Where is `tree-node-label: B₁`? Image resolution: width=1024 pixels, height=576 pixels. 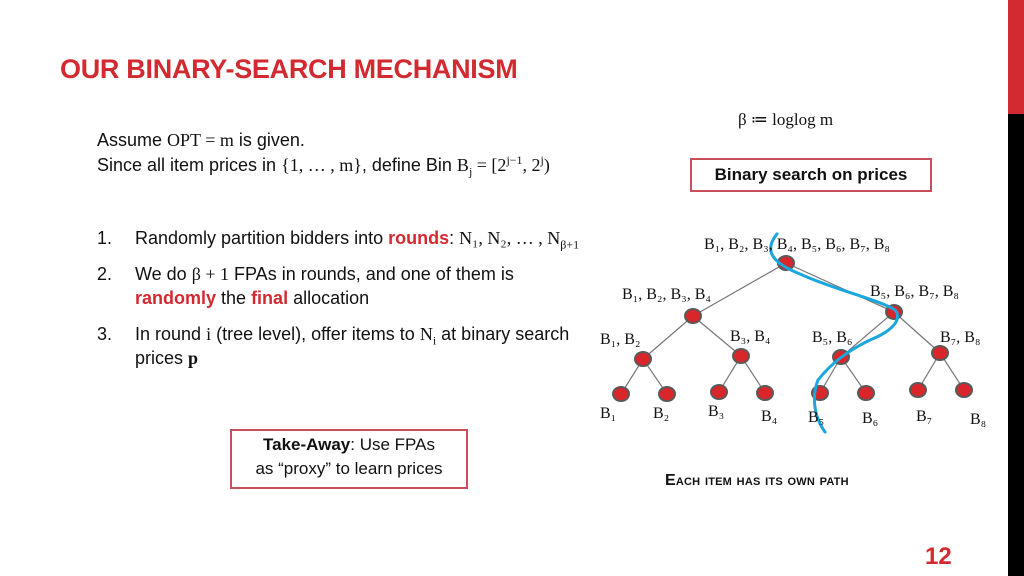
tree-node-label: B₁ is located at coordinates (608, 413).